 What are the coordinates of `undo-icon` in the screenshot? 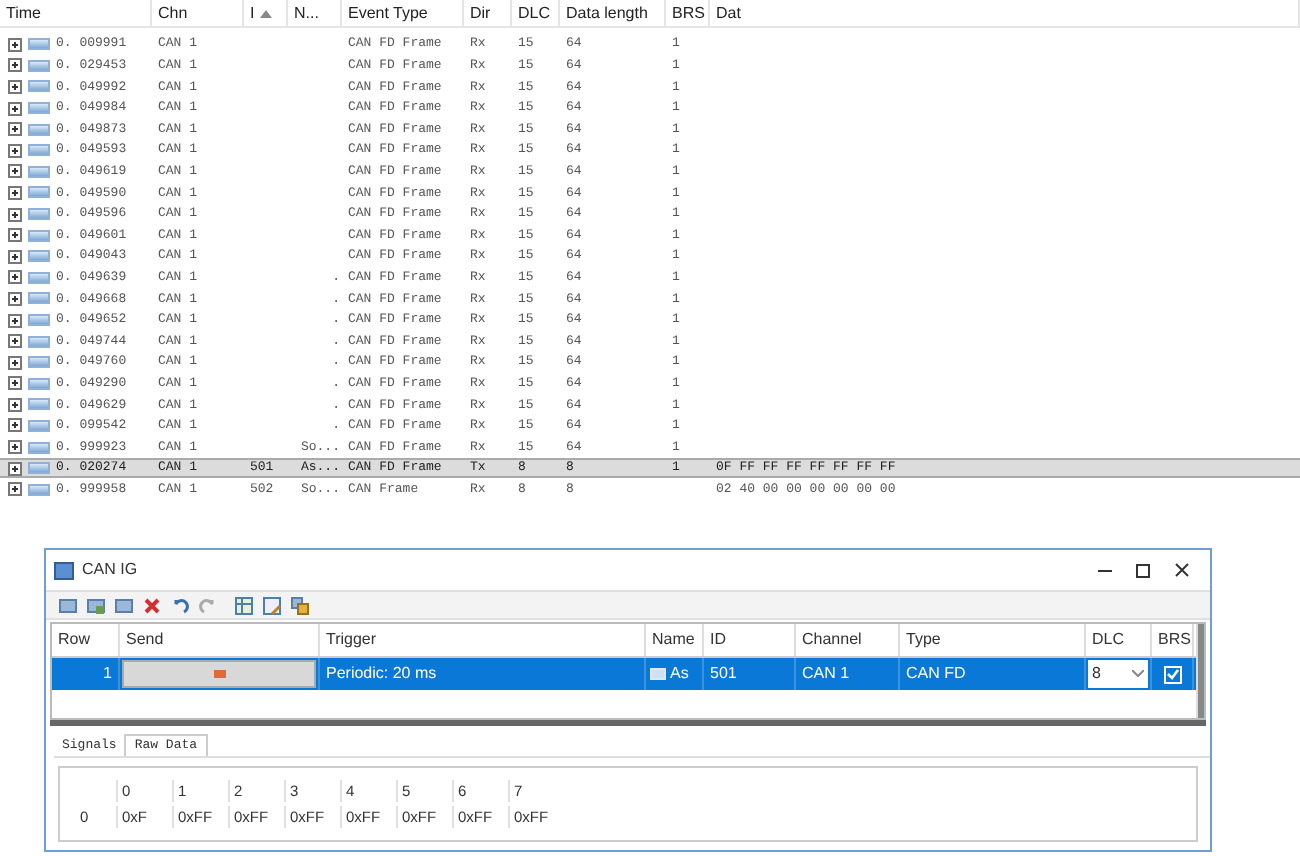 It's located at (180, 605).